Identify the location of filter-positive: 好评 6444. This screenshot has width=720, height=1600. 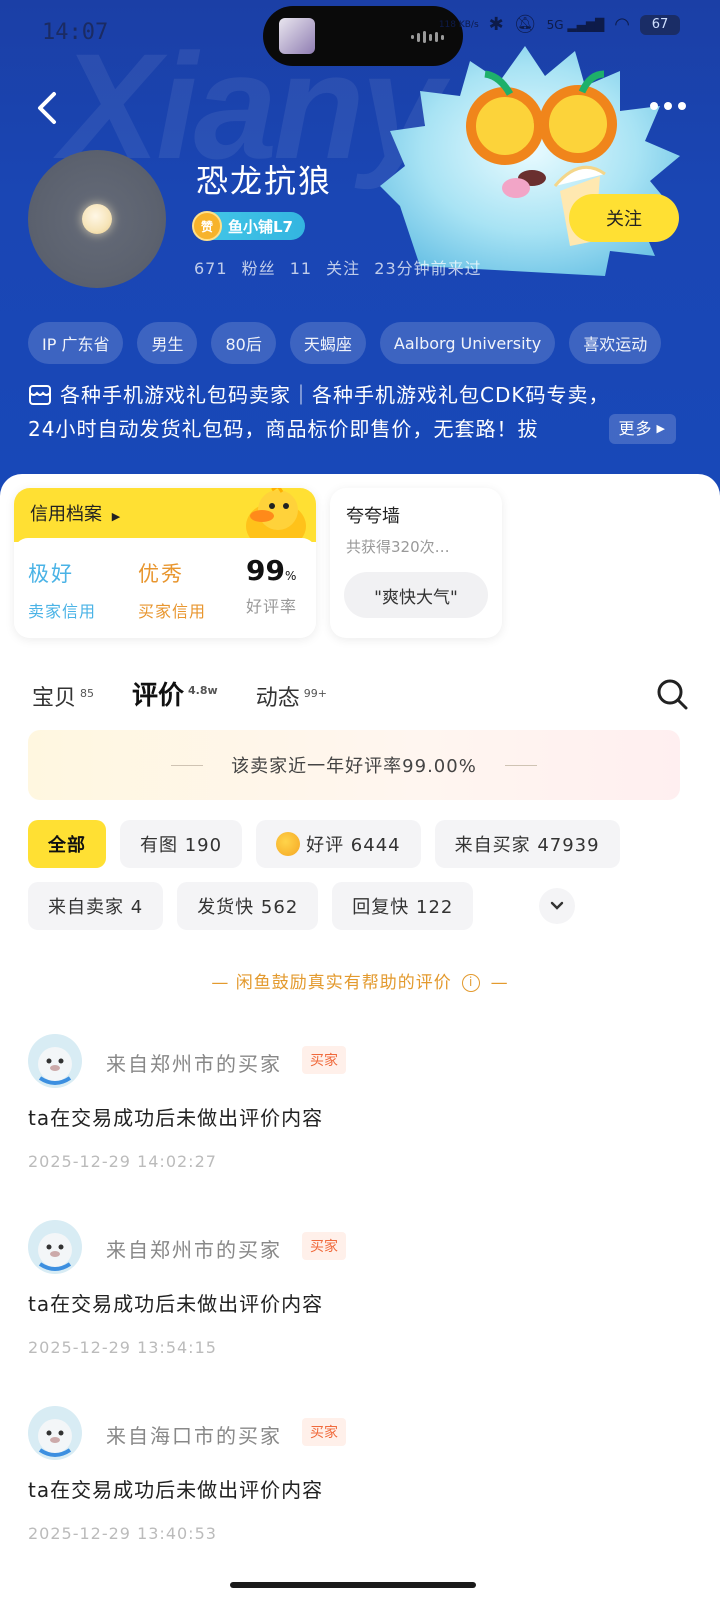
(338, 844).